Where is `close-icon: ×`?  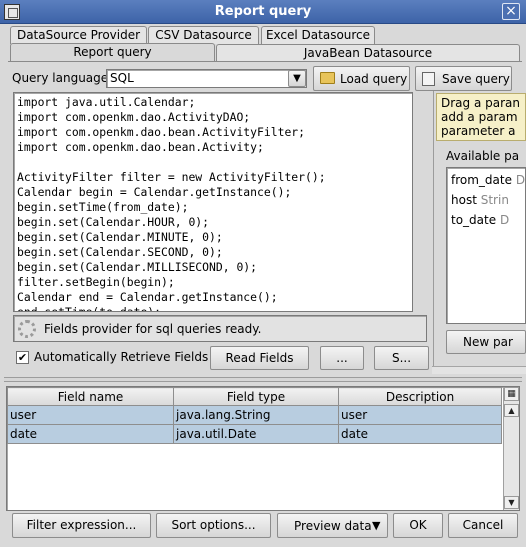
close-icon: × is located at coordinates (511, 11).